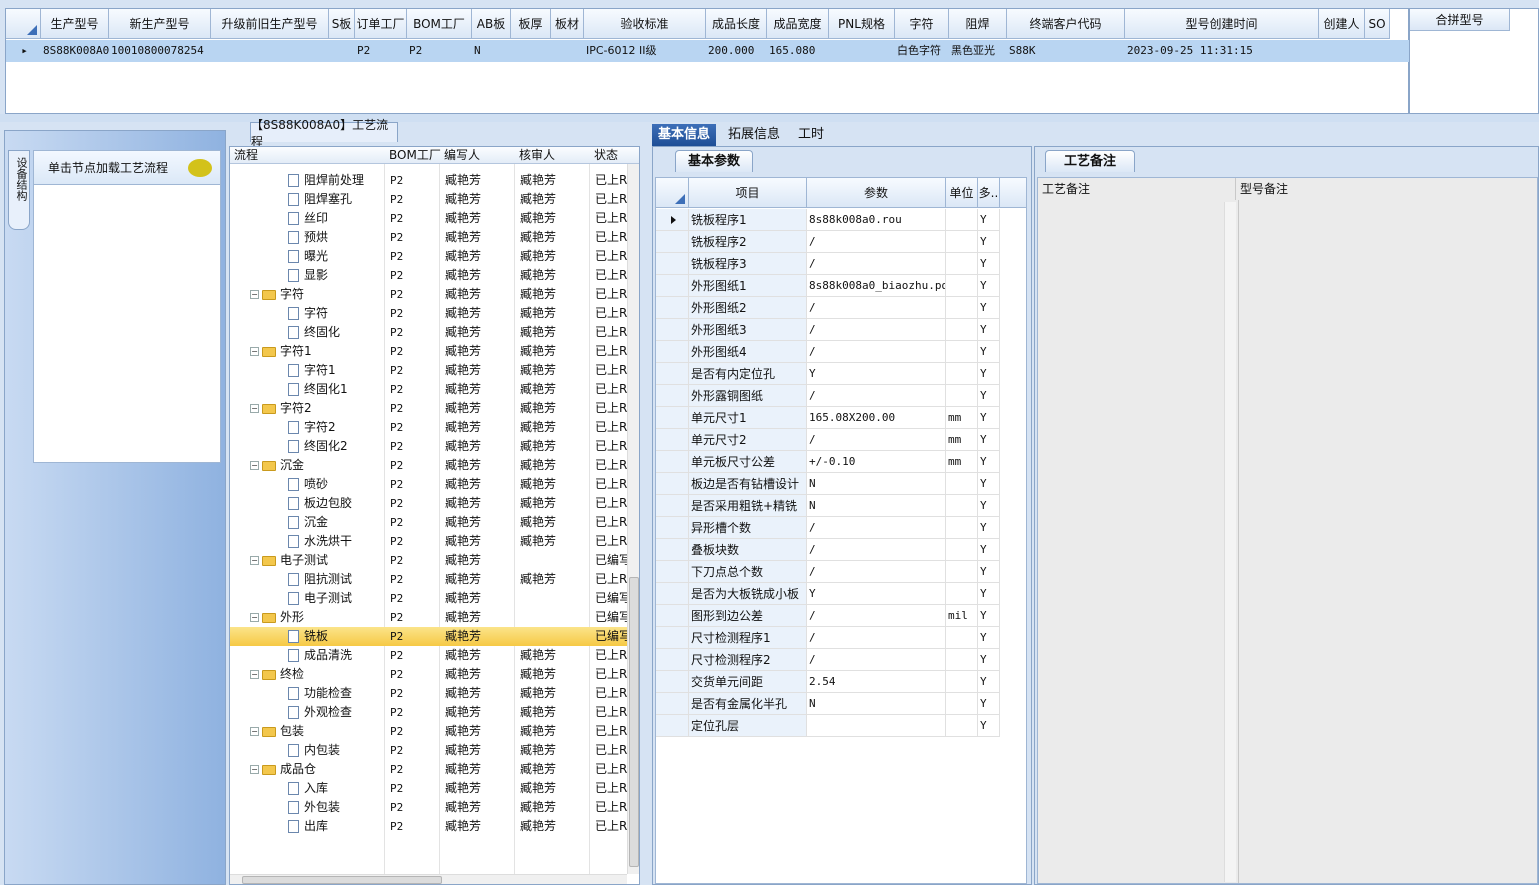 The height and width of the screenshot is (885, 1539). What do you see at coordinates (645, 24) in the screenshot?
I see `column-header: 验收标准` at bounding box center [645, 24].